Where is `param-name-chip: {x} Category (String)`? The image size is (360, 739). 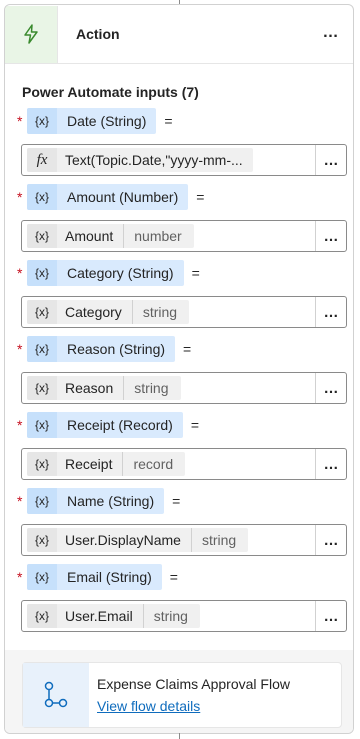 param-name-chip: {x} Category (String) is located at coordinates (105, 273).